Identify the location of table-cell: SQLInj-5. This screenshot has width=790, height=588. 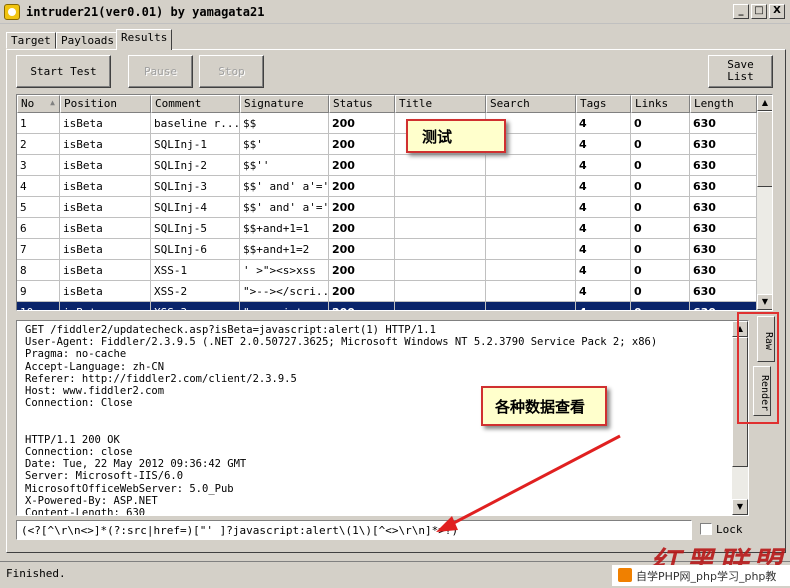
(195, 228).